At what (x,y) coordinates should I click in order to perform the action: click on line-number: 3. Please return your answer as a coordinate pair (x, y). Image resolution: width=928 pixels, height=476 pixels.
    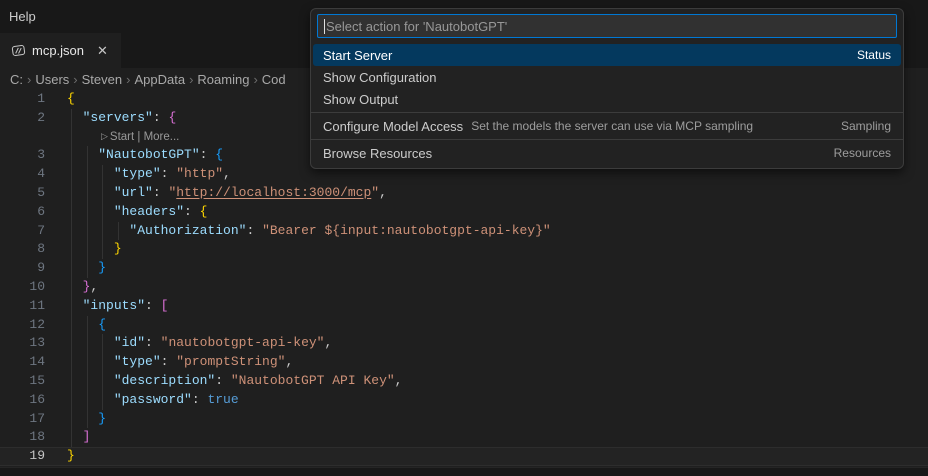
    Looking at the image, I should click on (41, 155).